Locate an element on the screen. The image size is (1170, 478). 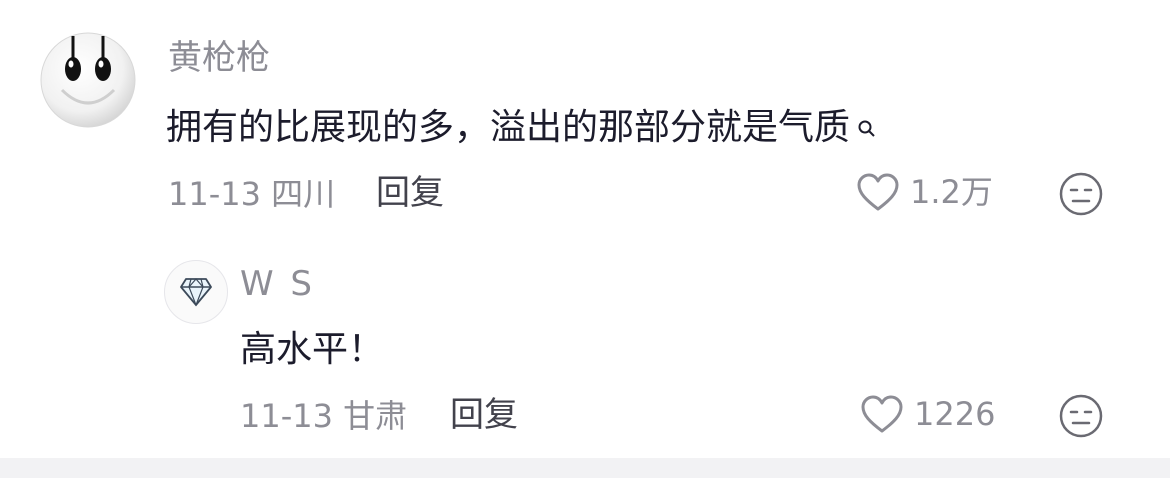
reply-like-count: 1226 is located at coordinates (955, 414).